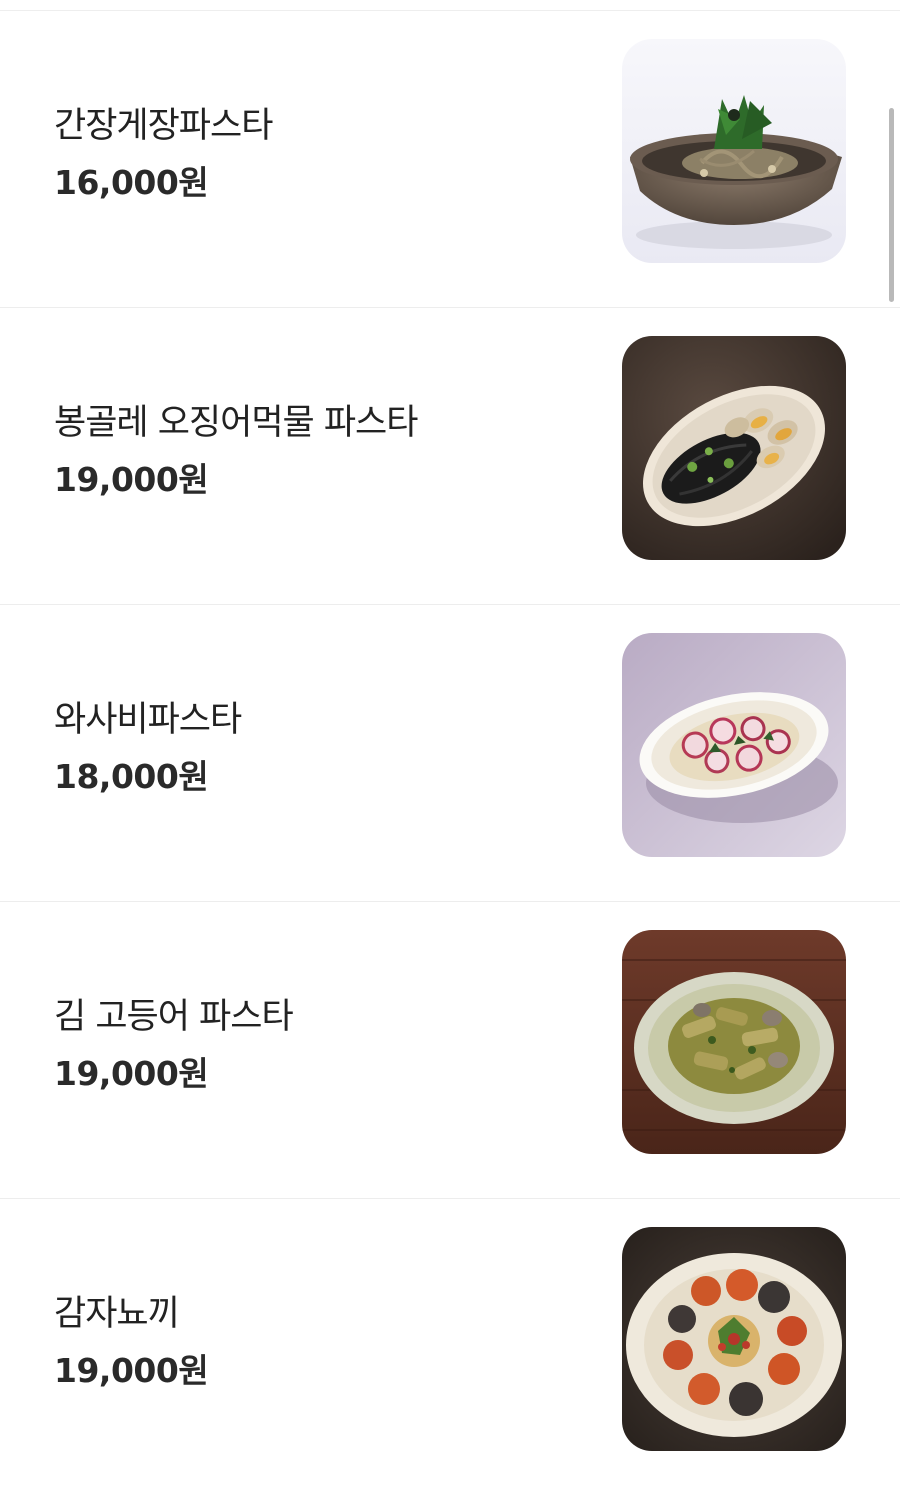 The image size is (900, 1496). What do you see at coordinates (163, 126) in the screenshot?
I see `menu-item-name: 간장게장파스타` at bounding box center [163, 126].